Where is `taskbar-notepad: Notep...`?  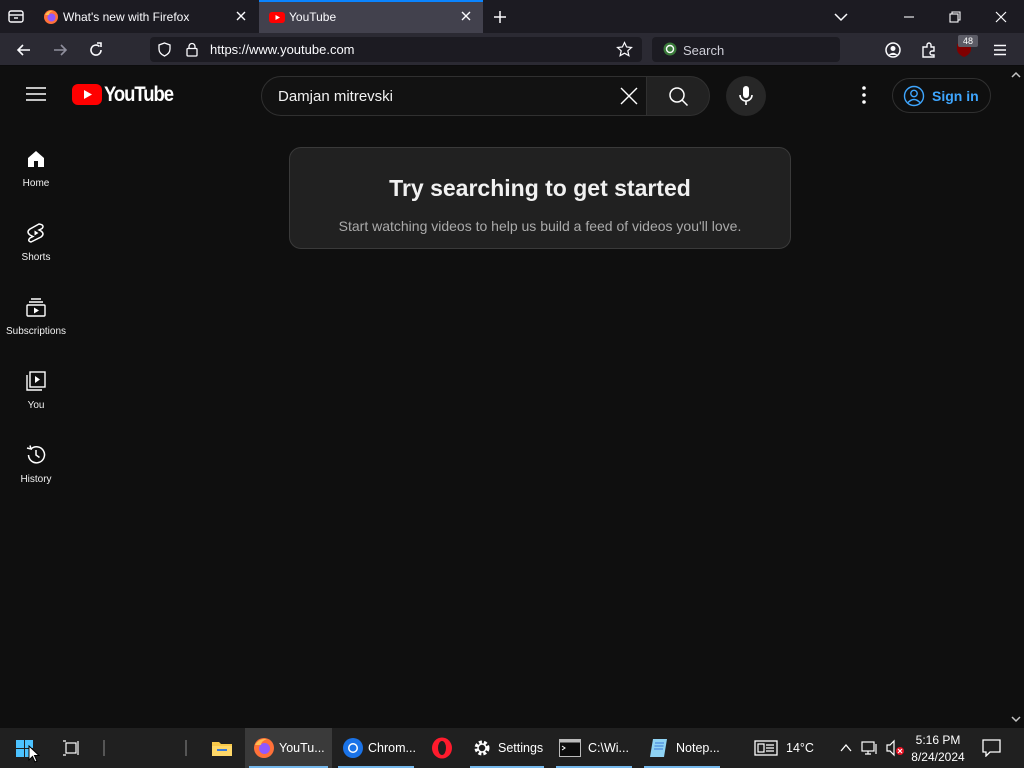 taskbar-notepad: Notep... is located at coordinates (682, 748).